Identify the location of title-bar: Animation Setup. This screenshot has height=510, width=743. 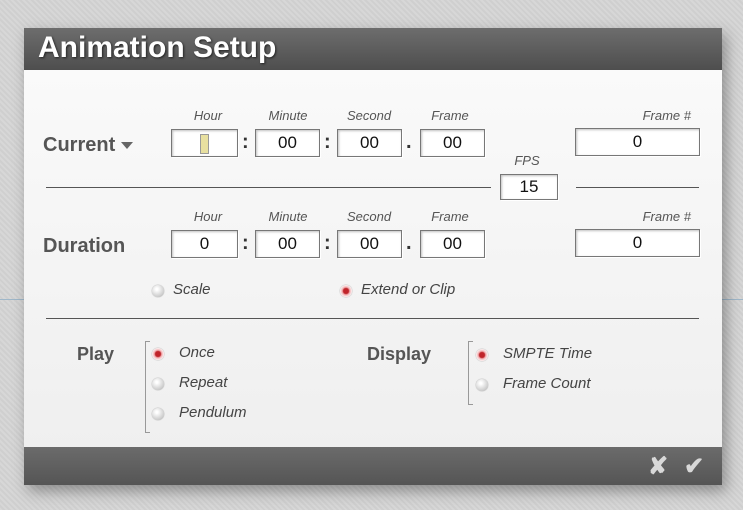
(373, 49).